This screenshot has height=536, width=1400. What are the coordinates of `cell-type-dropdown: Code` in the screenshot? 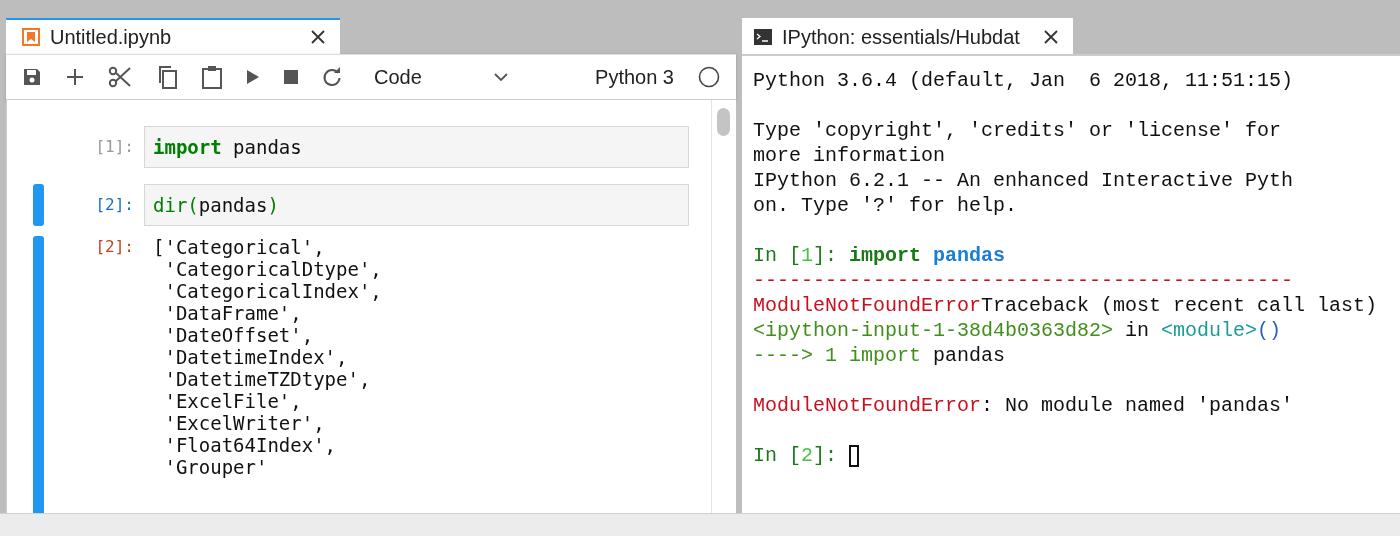 It's located at (441, 77).